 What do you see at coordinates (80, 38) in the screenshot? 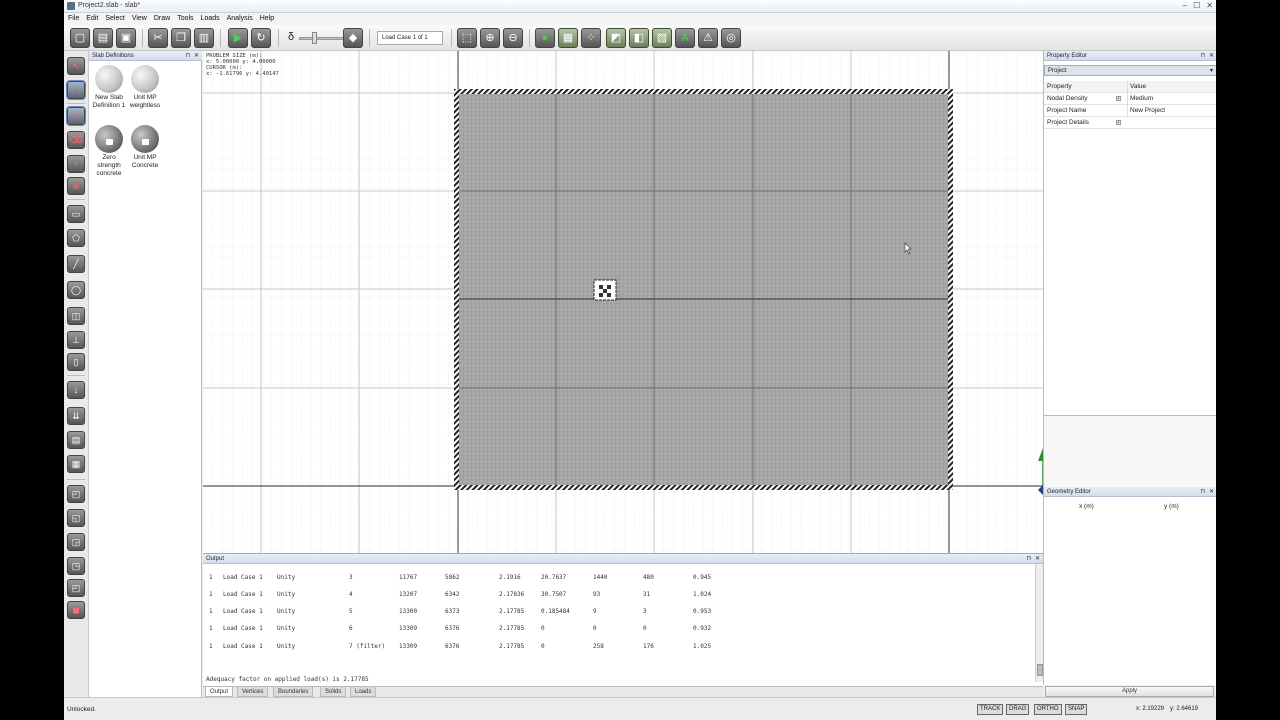
I see `new-file-icon: ▢` at bounding box center [80, 38].